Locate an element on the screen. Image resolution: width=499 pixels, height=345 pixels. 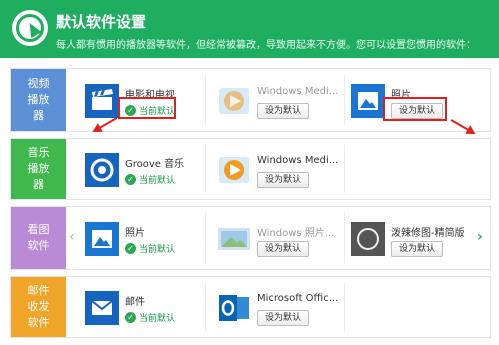
app-name: 照片 is located at coordinates (135, 233).